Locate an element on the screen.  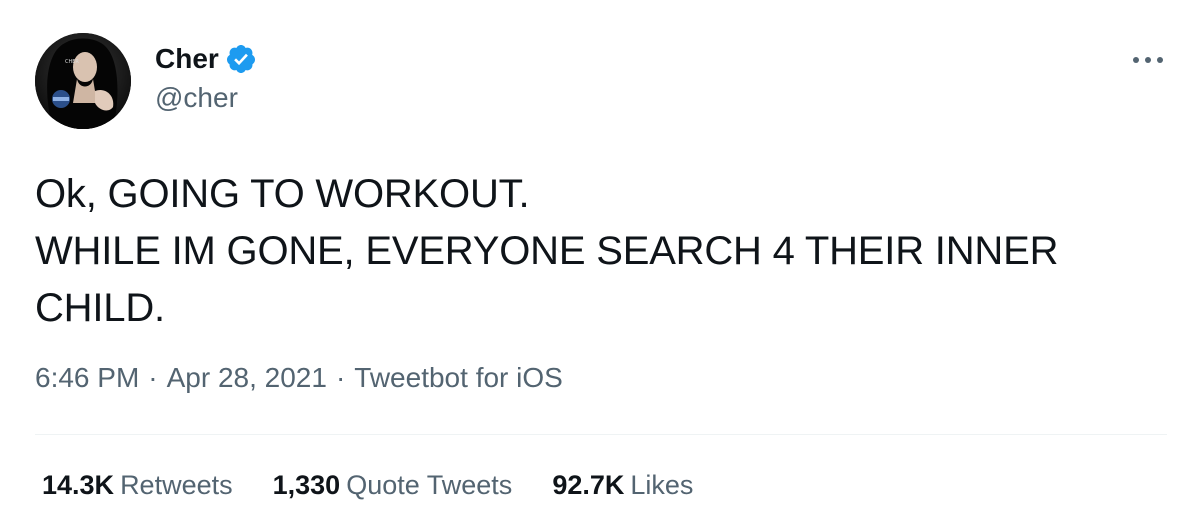
tweet-date: Apr 28, 2021 is located at coordinates (247, 378).